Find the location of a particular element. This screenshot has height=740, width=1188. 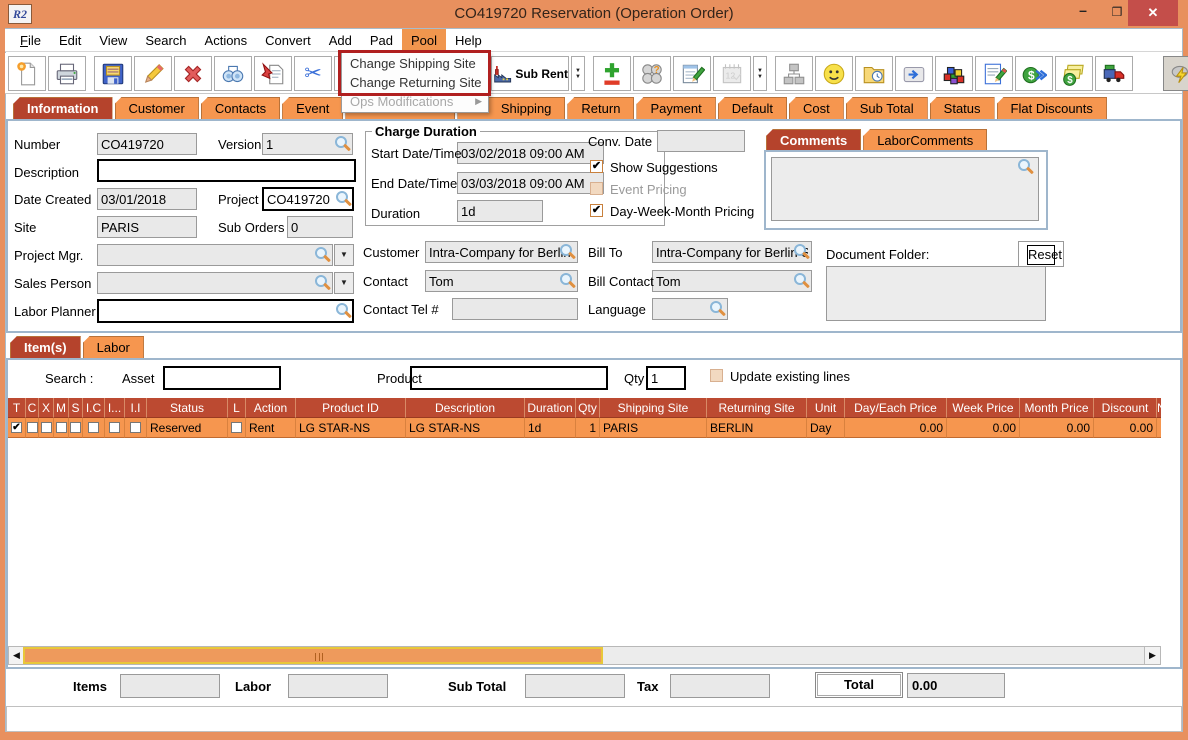

tab-items: Item(s) is located at coordinates (45, 347).